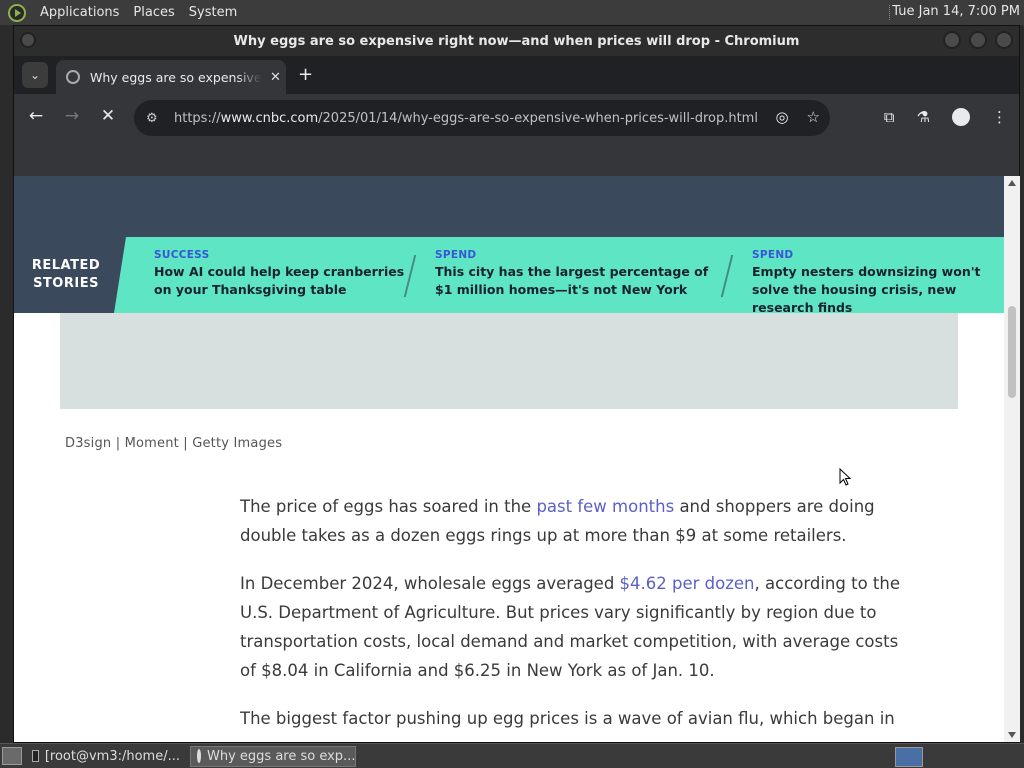  What do you see at coordinates (35, 756) in the screenshot?
I see `terminal-icon` at bounding box center [35, 756].